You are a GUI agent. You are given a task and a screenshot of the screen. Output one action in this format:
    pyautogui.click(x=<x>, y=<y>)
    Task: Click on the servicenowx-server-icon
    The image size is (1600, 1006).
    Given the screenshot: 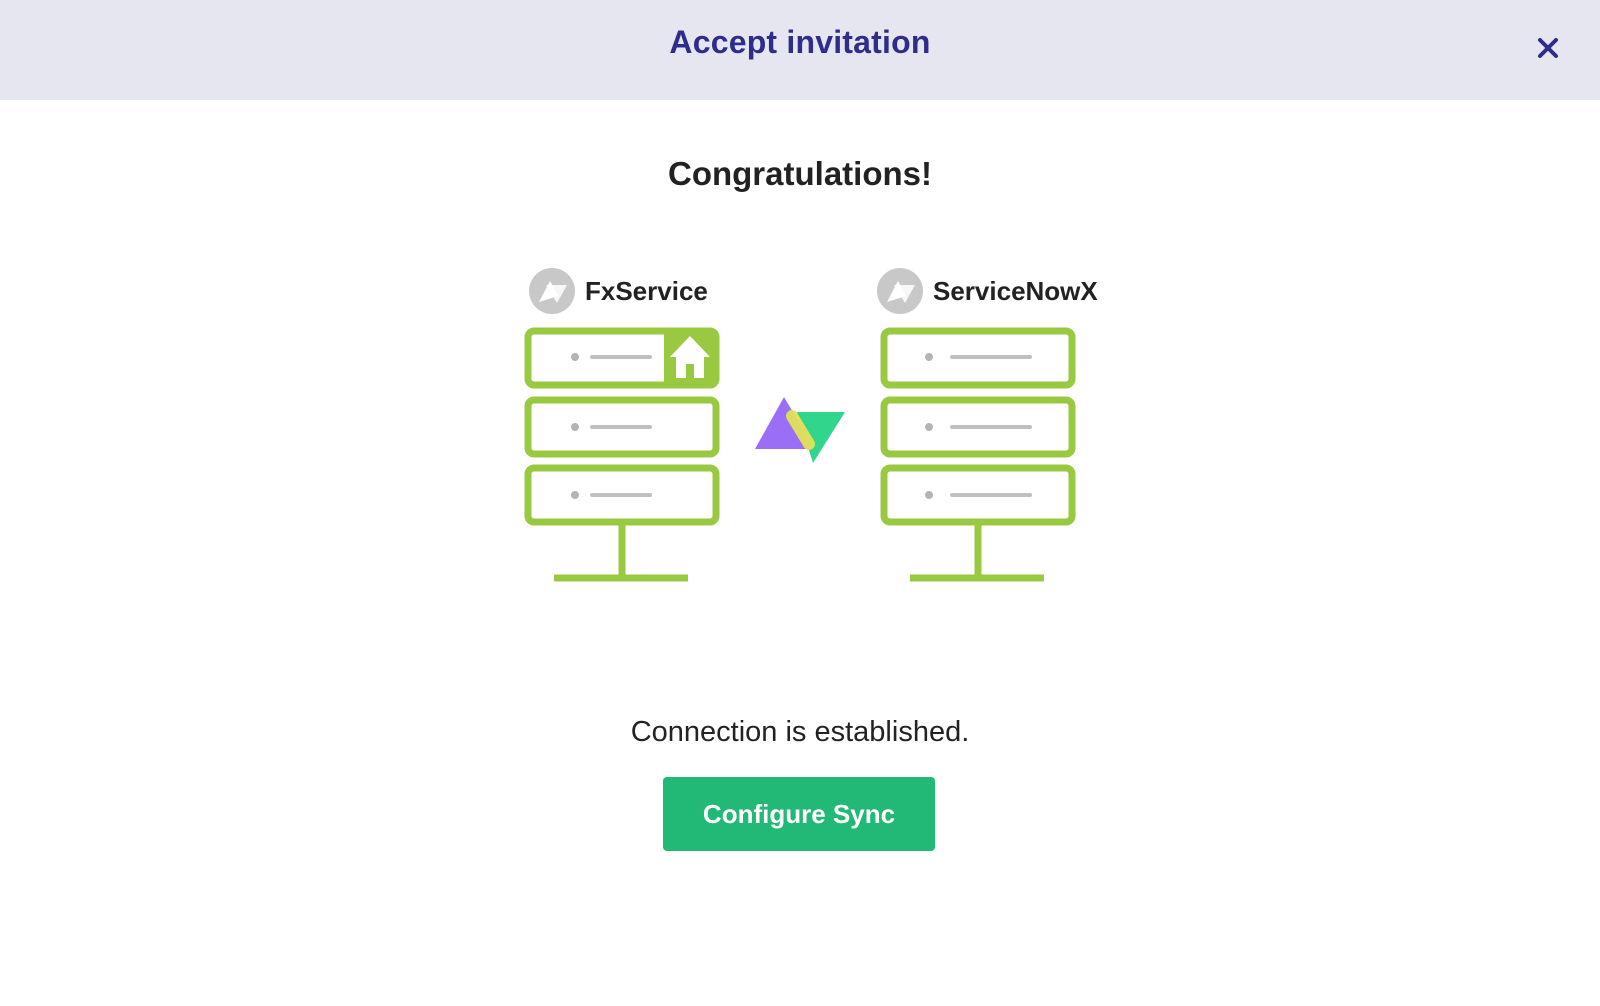 What is the action you would take?
    pyautogui.click(x=978, y=454)
    